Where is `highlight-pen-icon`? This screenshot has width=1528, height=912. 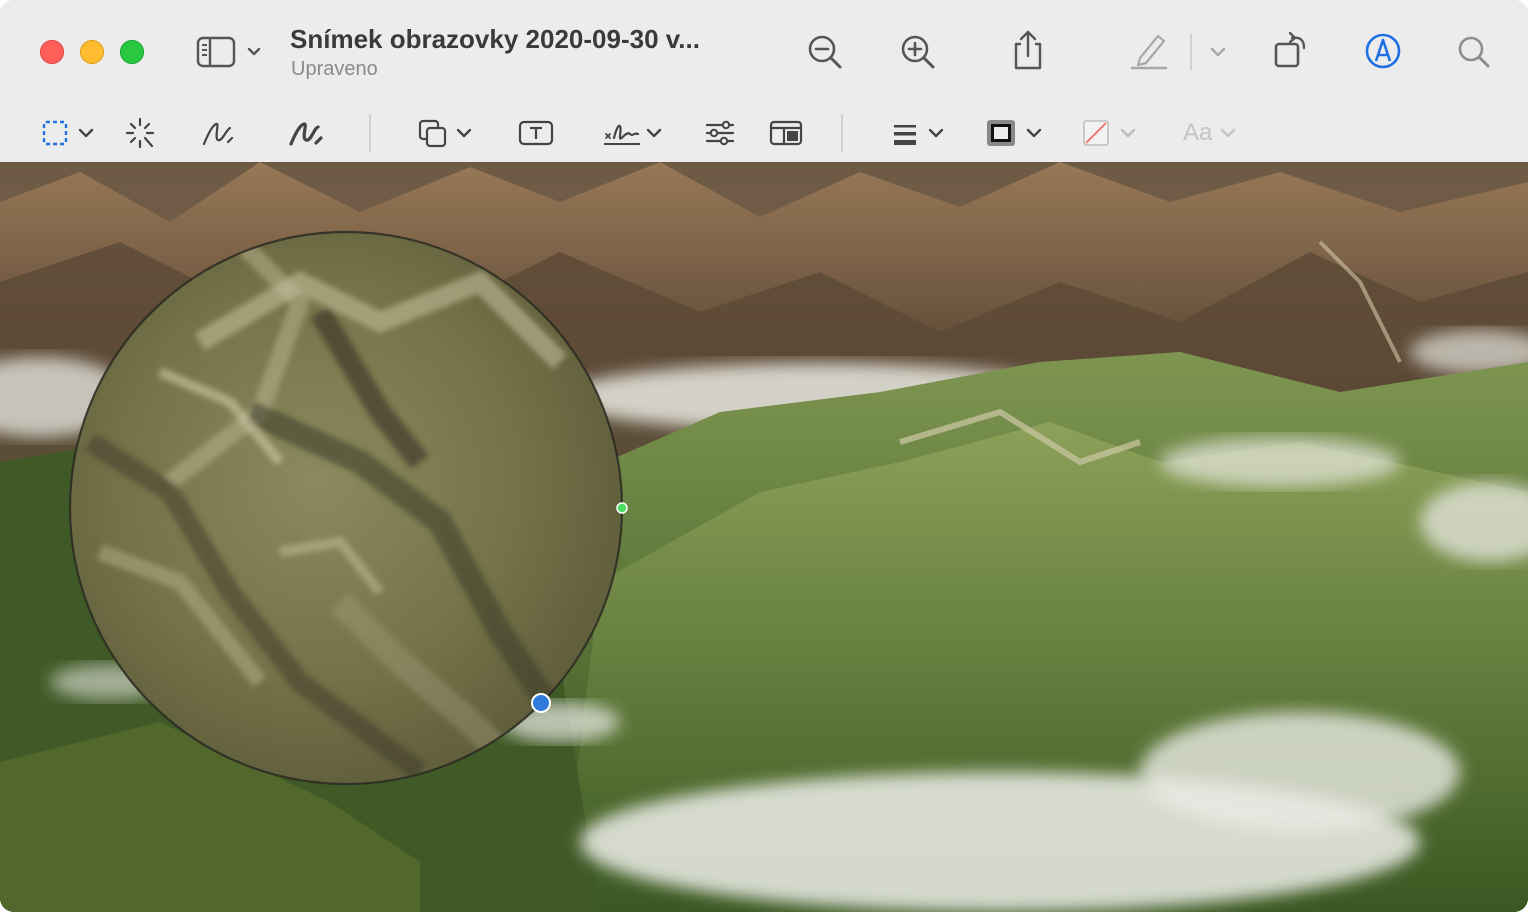
highlight-pen-icon is located at coordinates (1149, 52).